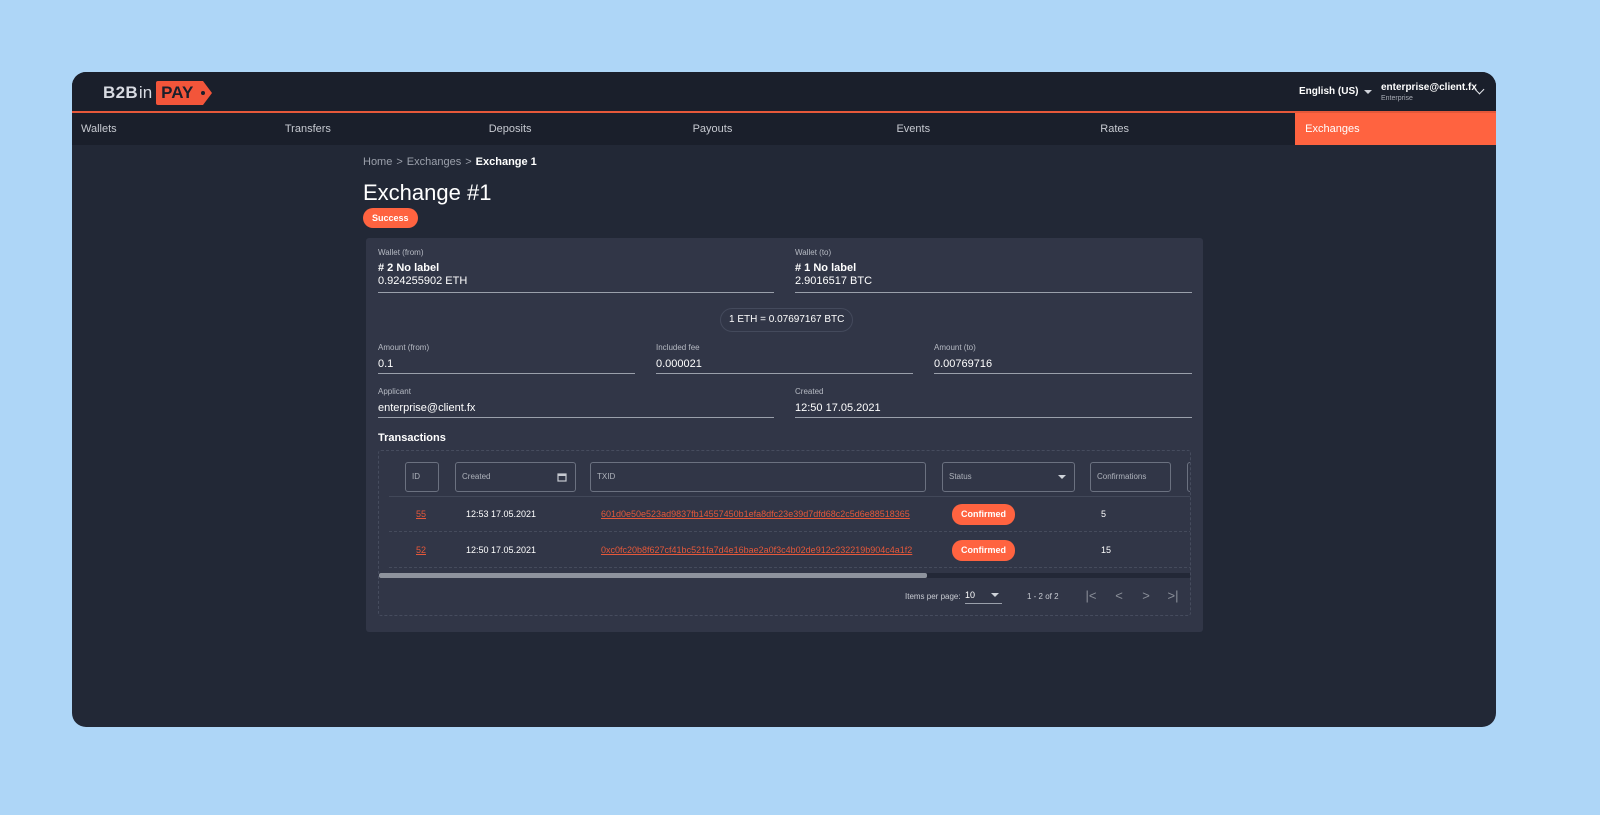  Describe the element at coordinates (1104, 514) in the screenshot. I see `tx-confirmations: 5` at that location.